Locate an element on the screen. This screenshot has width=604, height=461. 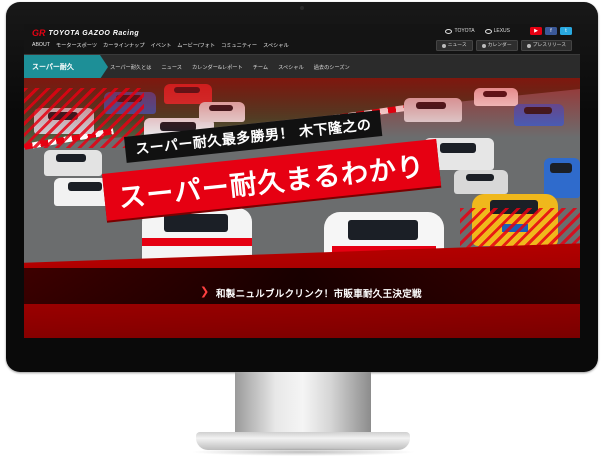
news-icon is located at coordinates (443, 45).